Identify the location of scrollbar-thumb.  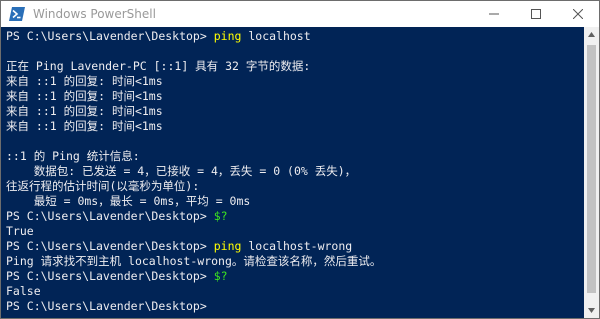
(591, 169).